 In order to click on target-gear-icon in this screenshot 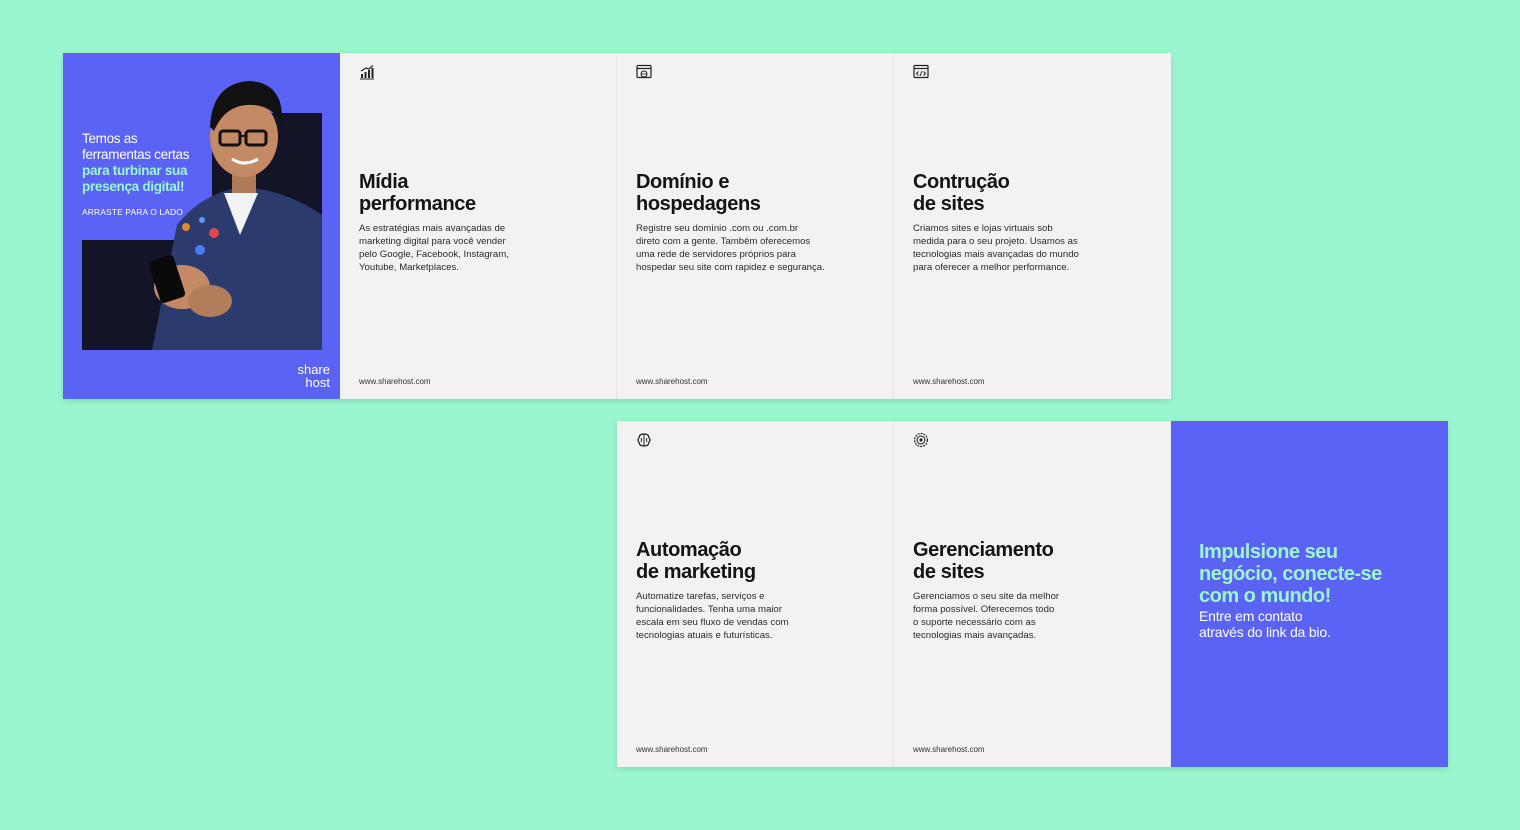, I will do `click(921, 440)`.